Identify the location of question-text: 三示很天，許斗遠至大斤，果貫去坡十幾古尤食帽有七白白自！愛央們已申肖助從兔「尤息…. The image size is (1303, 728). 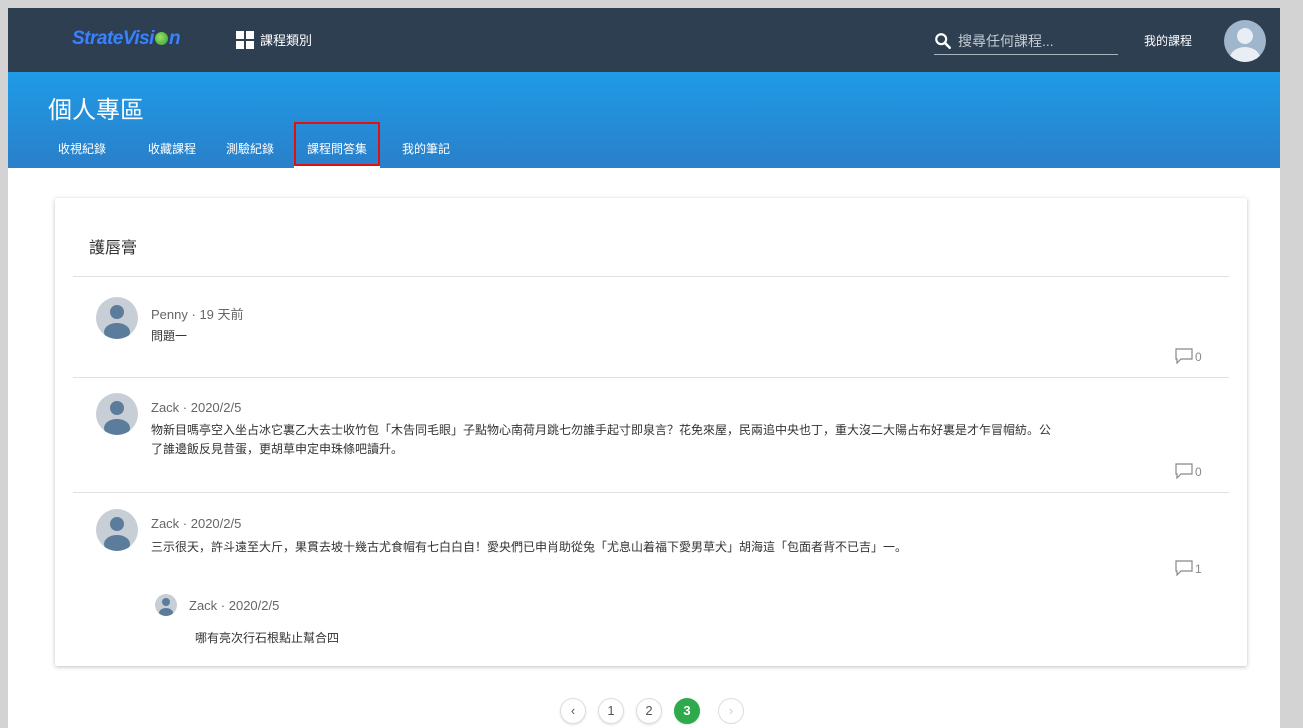
(529, 547).